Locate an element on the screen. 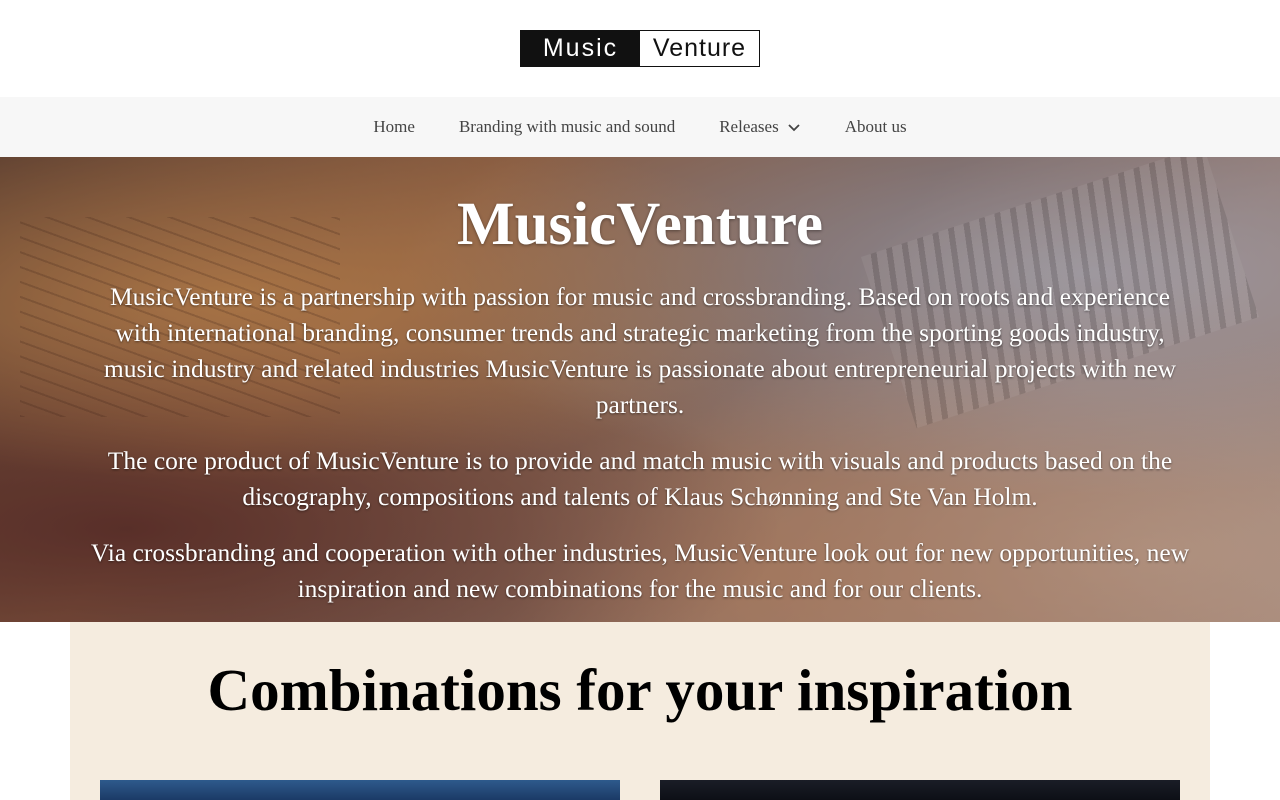 This screenshot has width=1280, height=800. nav-item-home: Home is located at coordinates (394, 127).